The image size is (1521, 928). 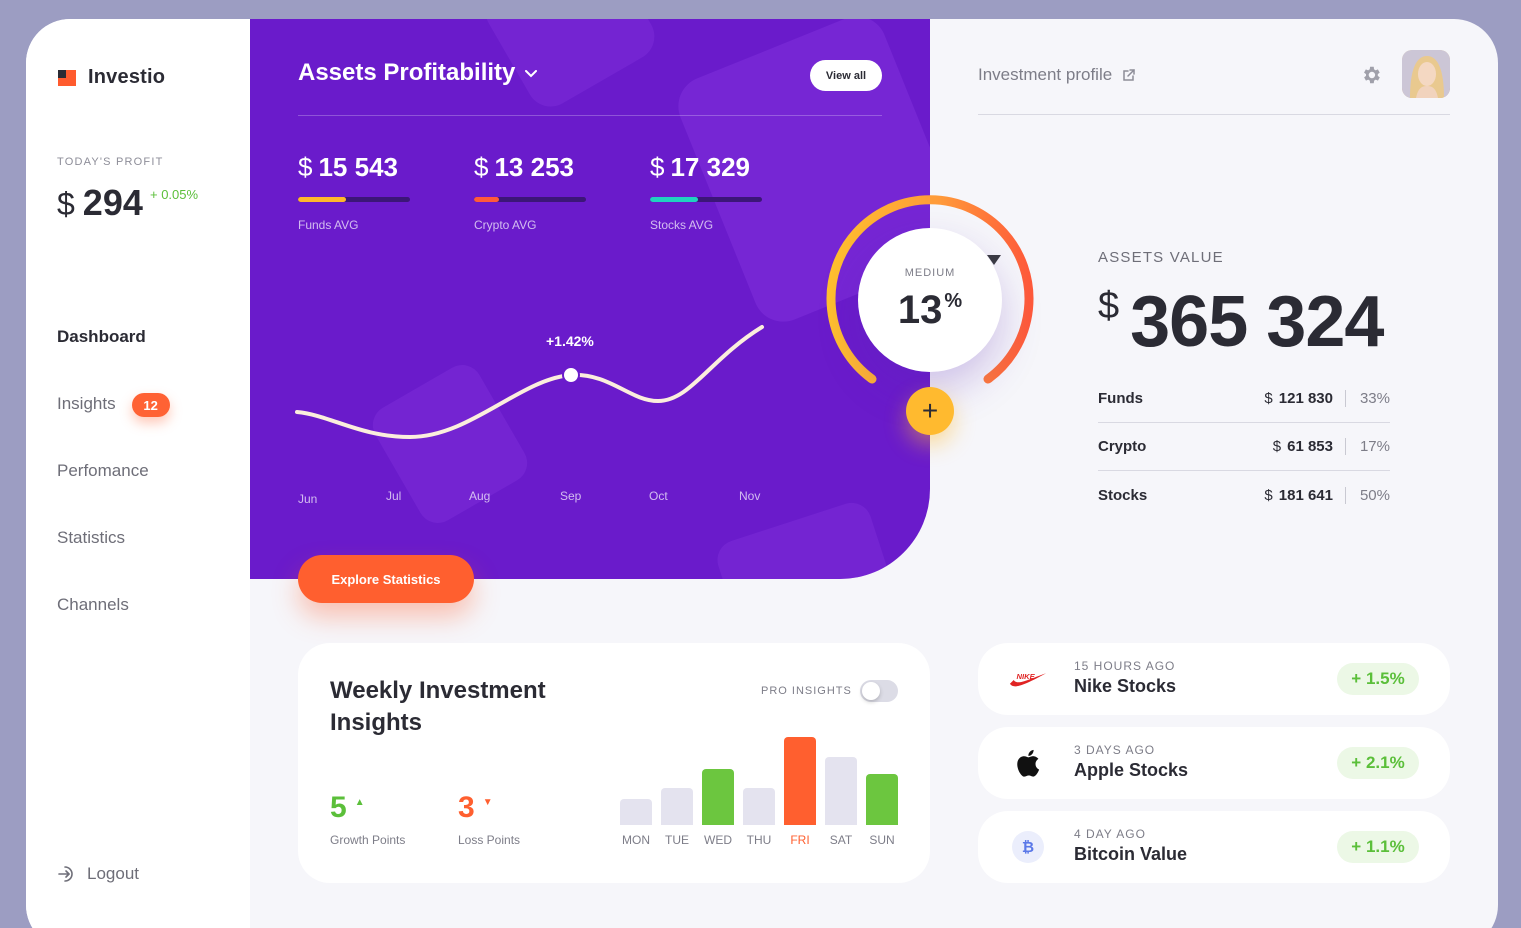 I want to click on metric-value: $13 253, so click(x=524, y=167).